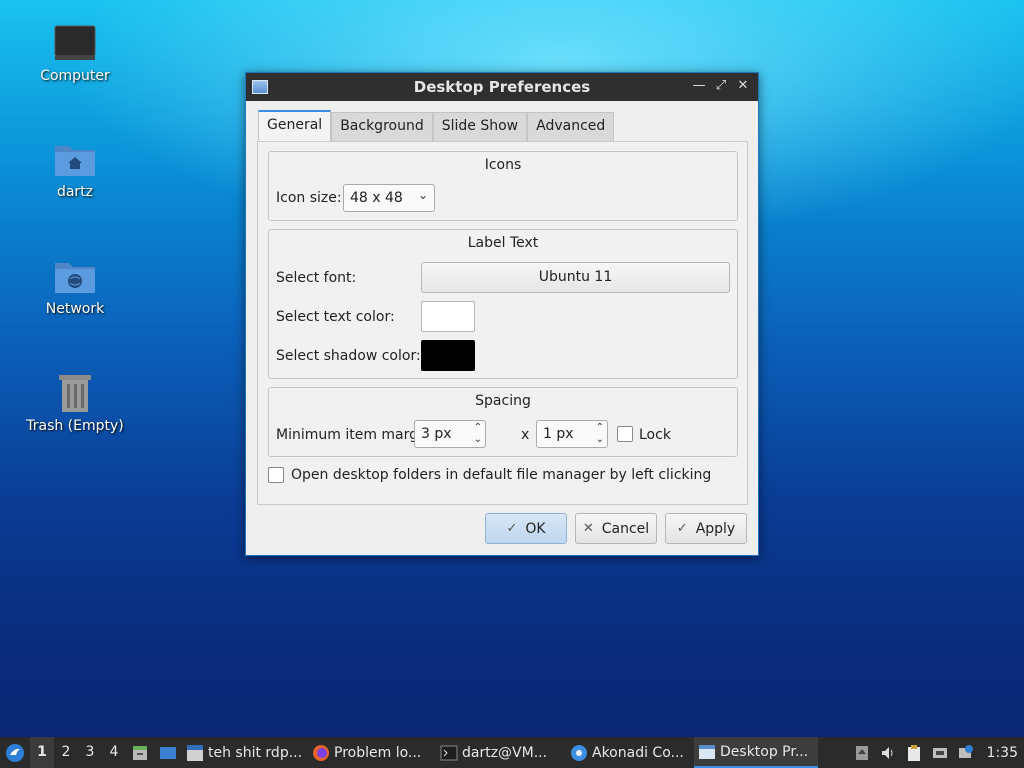 The height and width of the screenshot is (768, 1024). I want to click on lxqt-logo-icon, so click(15, 752).